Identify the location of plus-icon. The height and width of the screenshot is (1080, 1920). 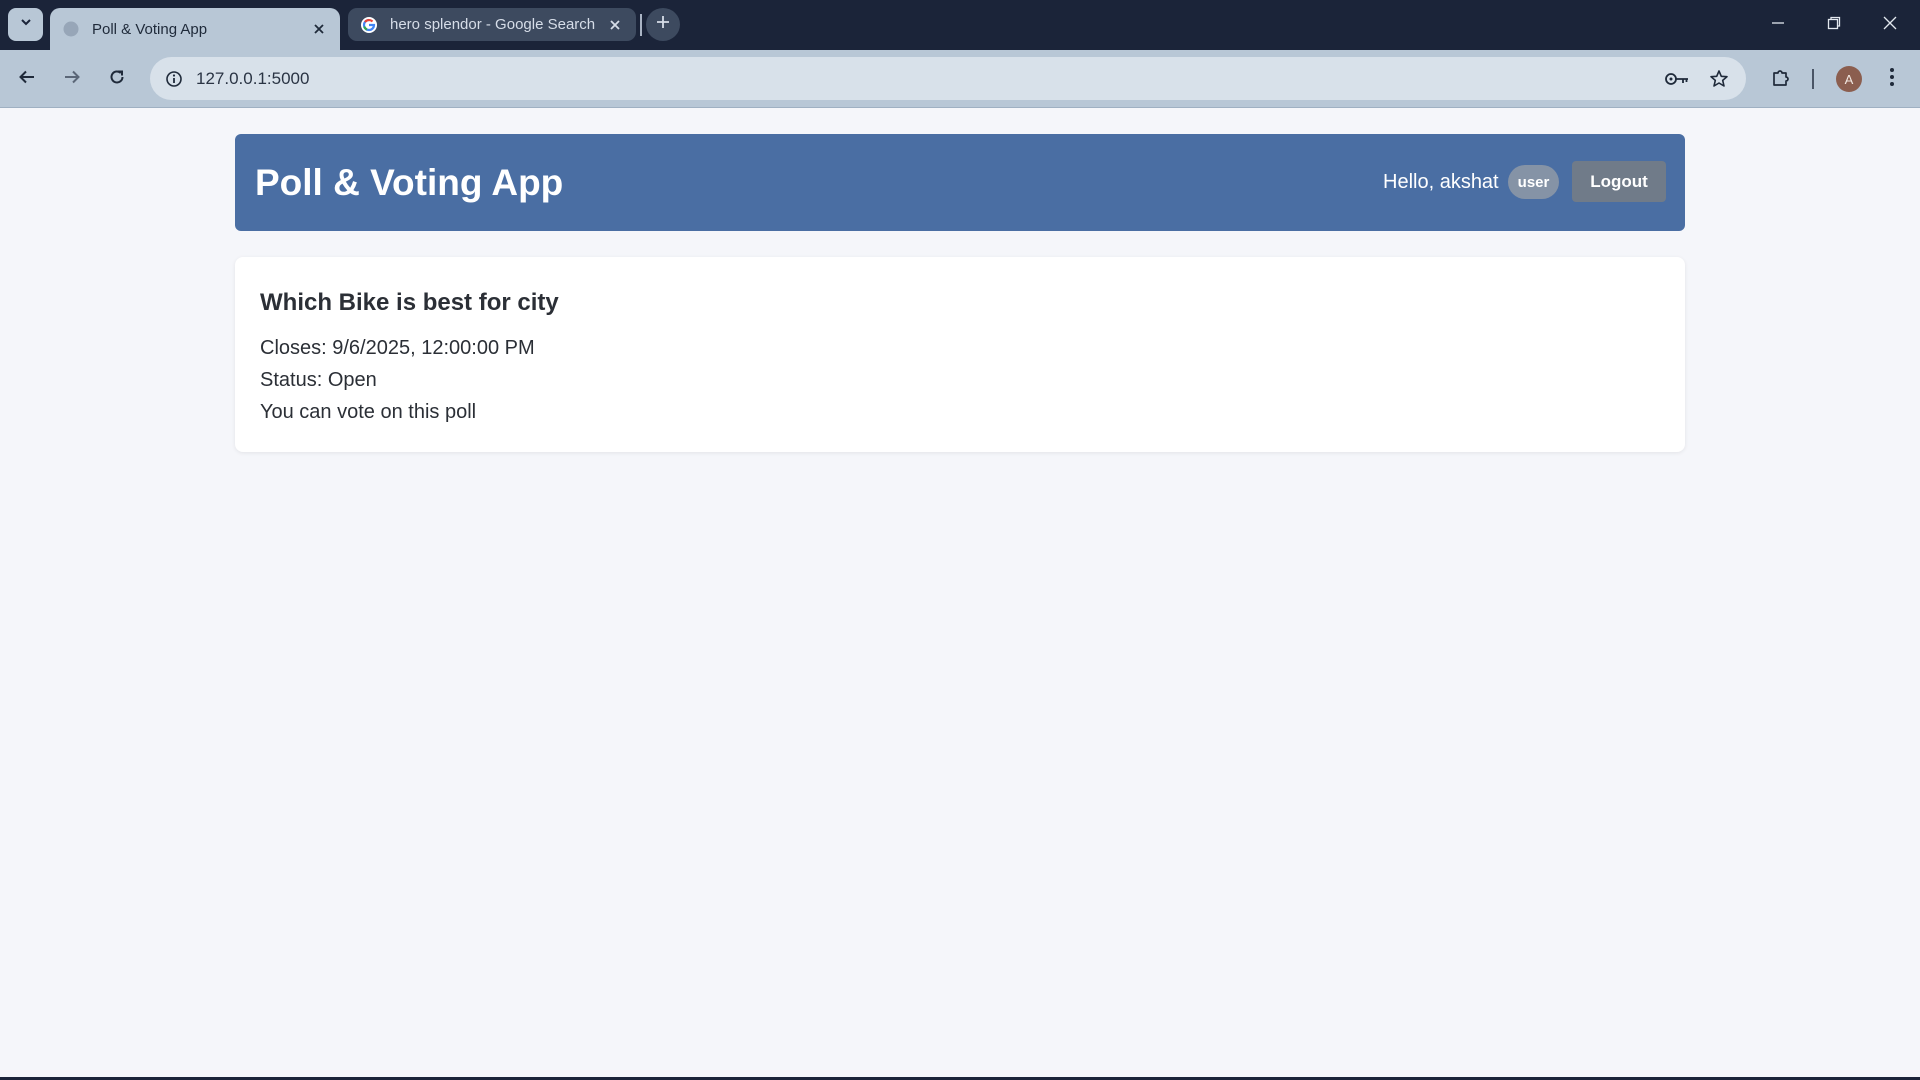
(663, 24).